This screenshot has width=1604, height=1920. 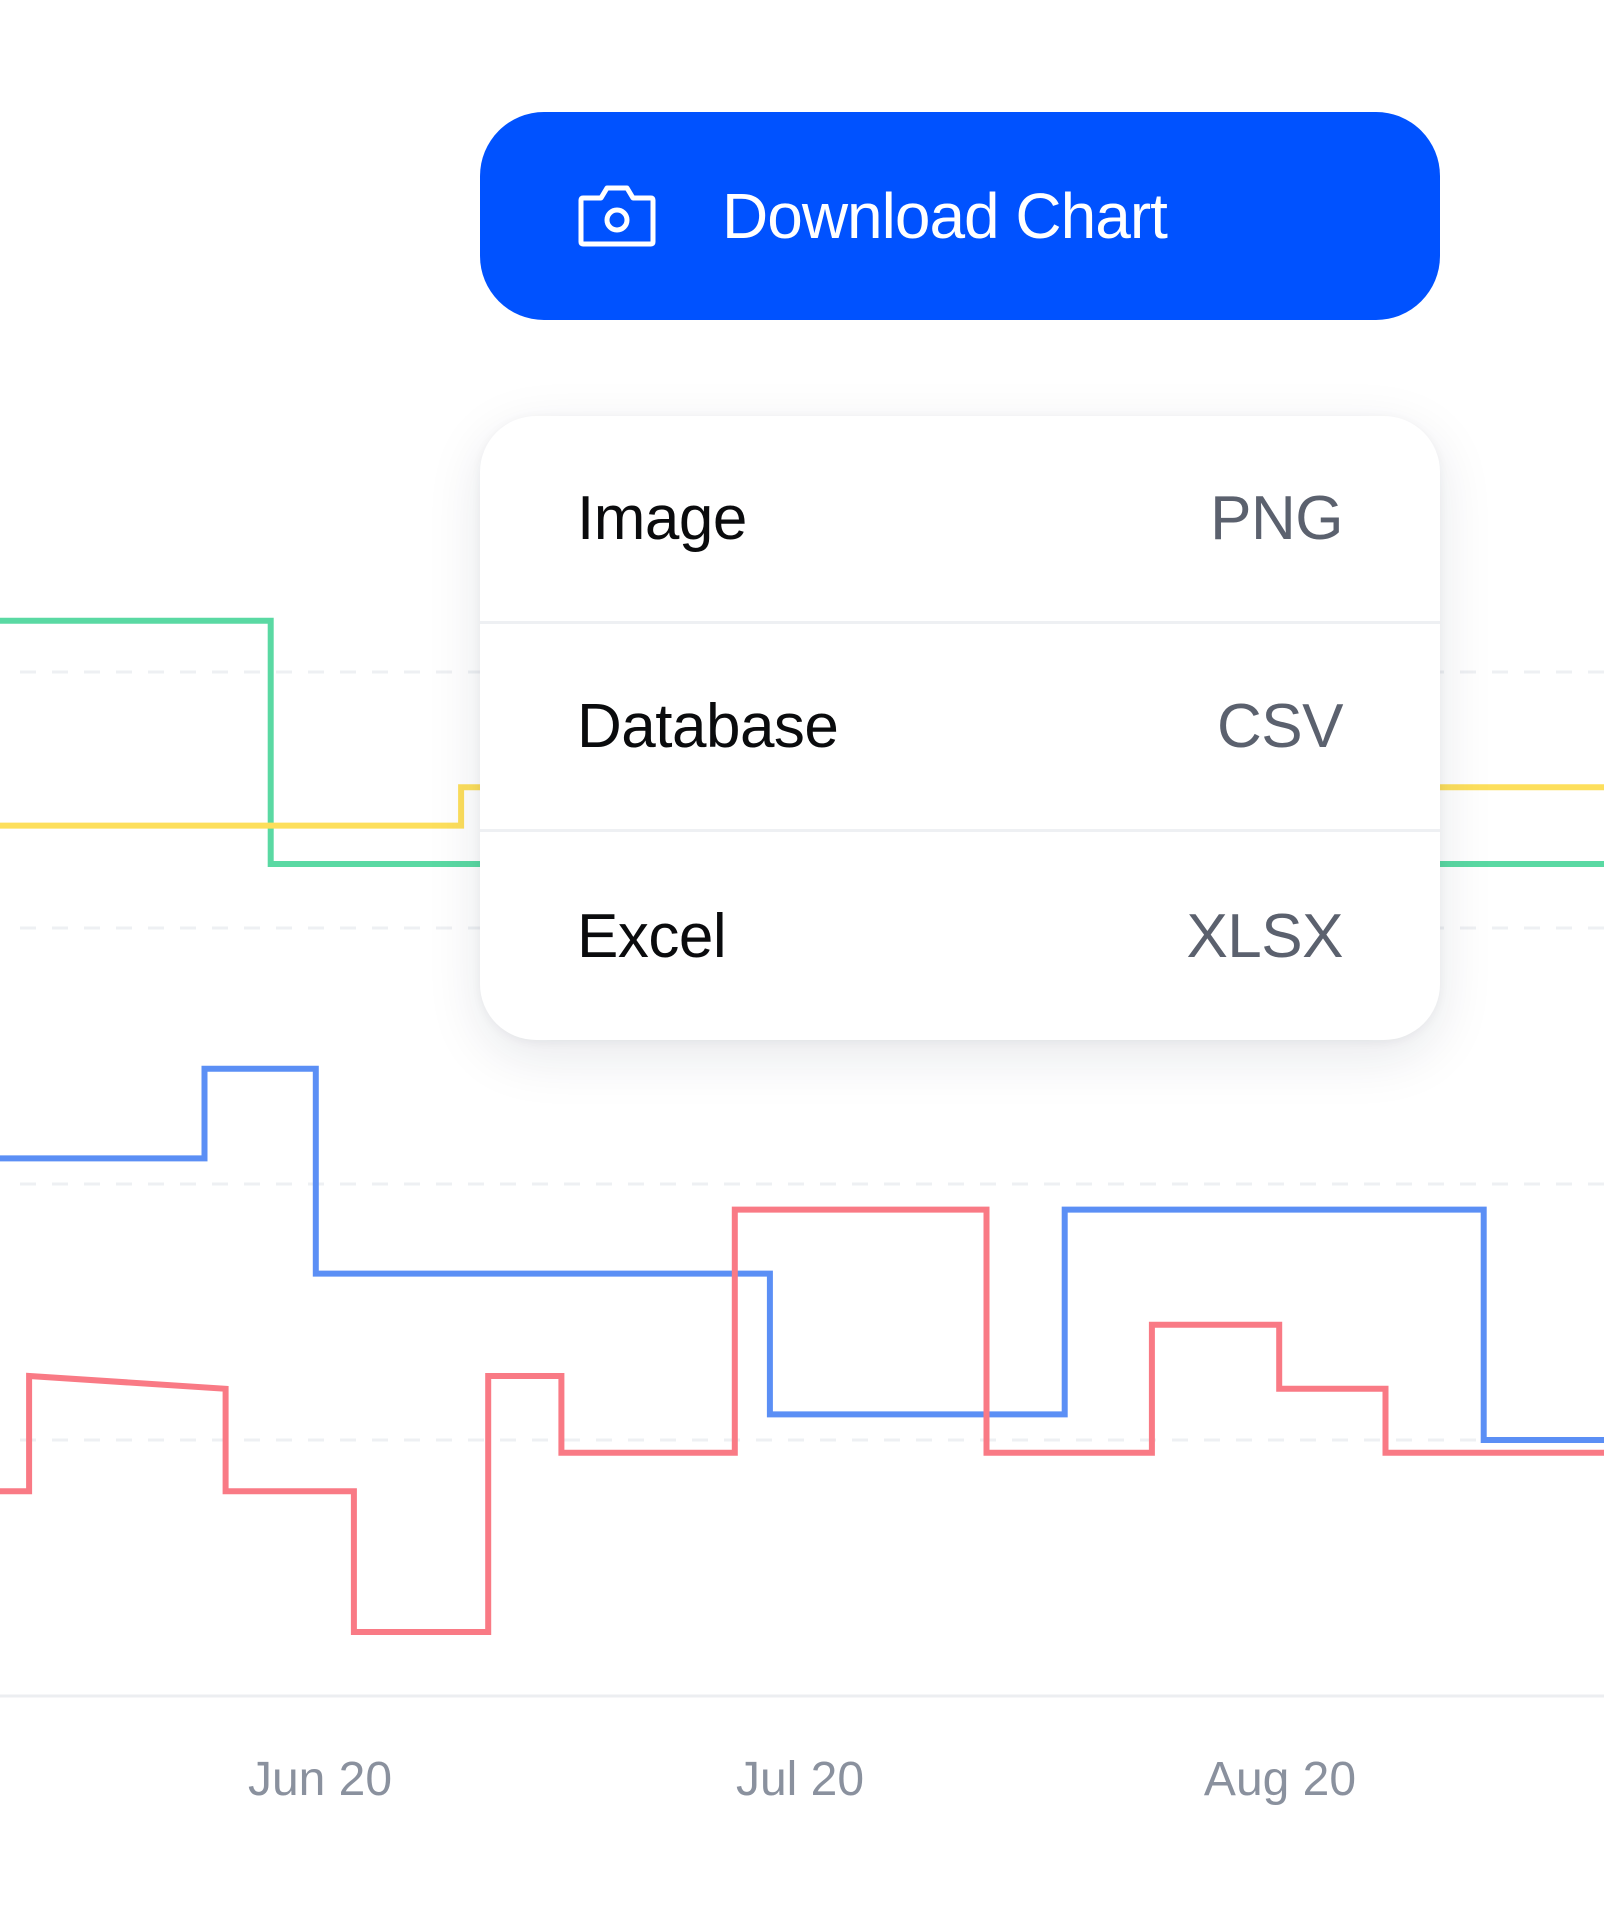 What do you see at coordinates (662, 518) in the screenshot?
I see `menu-item-name: Image` at bounding box center [662, 518].